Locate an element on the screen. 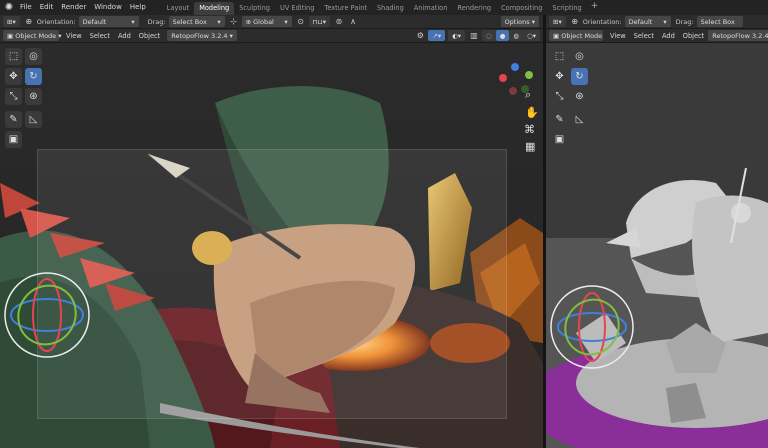  gizmo-neg-x-axis is located at coordinates (513, 91).